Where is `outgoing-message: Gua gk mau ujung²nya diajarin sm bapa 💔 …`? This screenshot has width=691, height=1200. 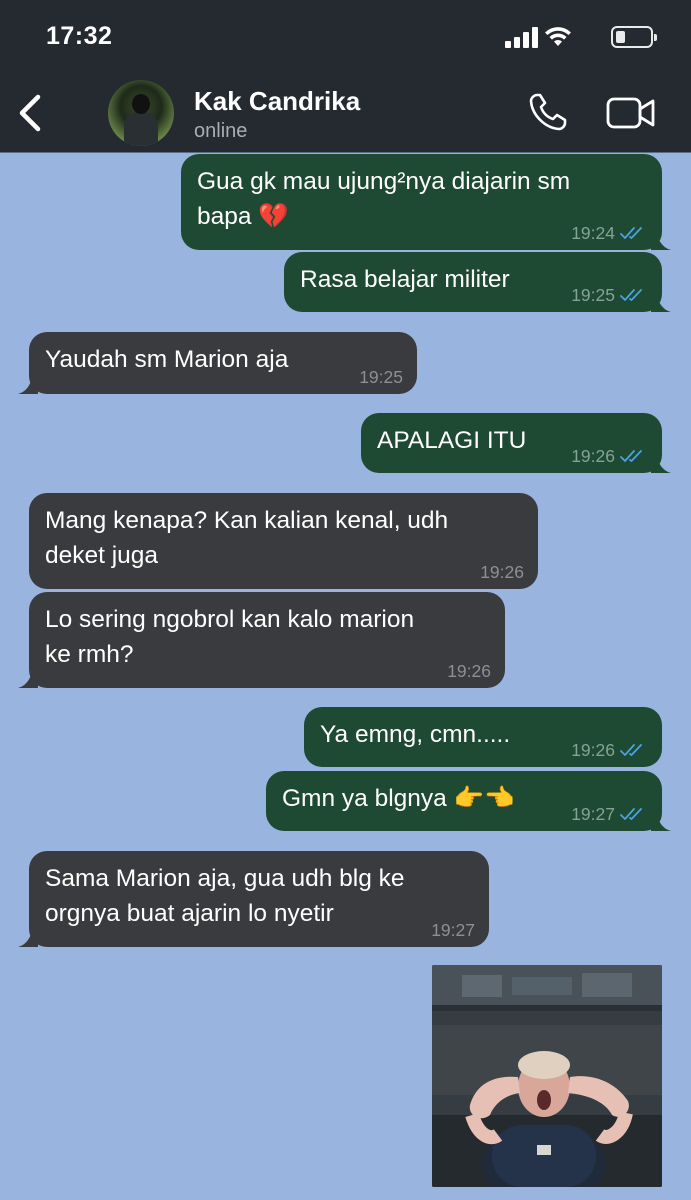
outgoing-message: Gua gk mau ujung²nya diajarin sm bapa 💔 … is located at coordinates (426, 202).